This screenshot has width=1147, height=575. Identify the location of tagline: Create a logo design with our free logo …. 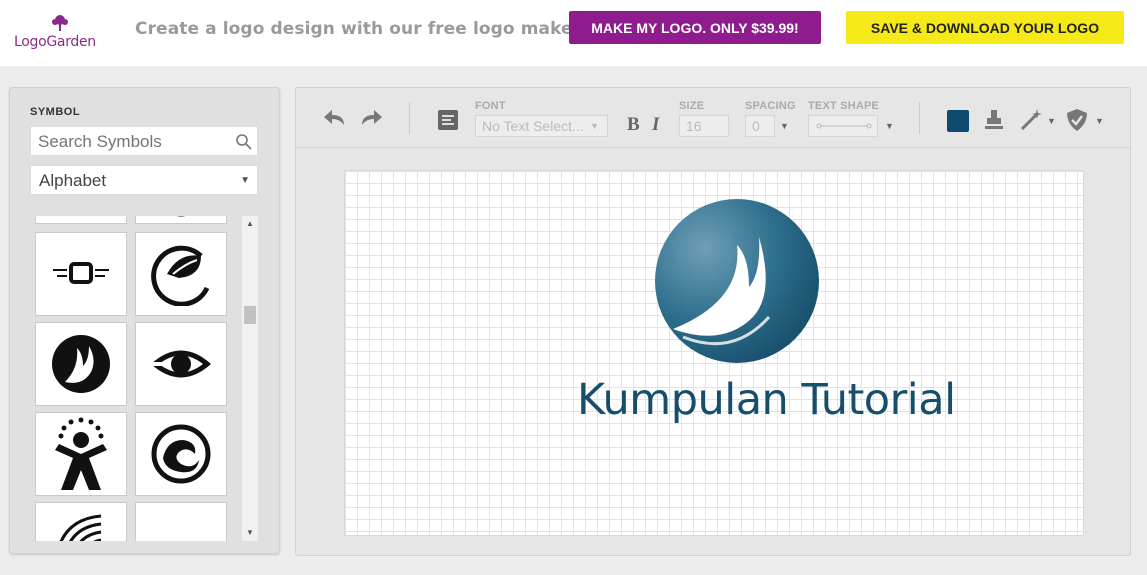
(360, 29).